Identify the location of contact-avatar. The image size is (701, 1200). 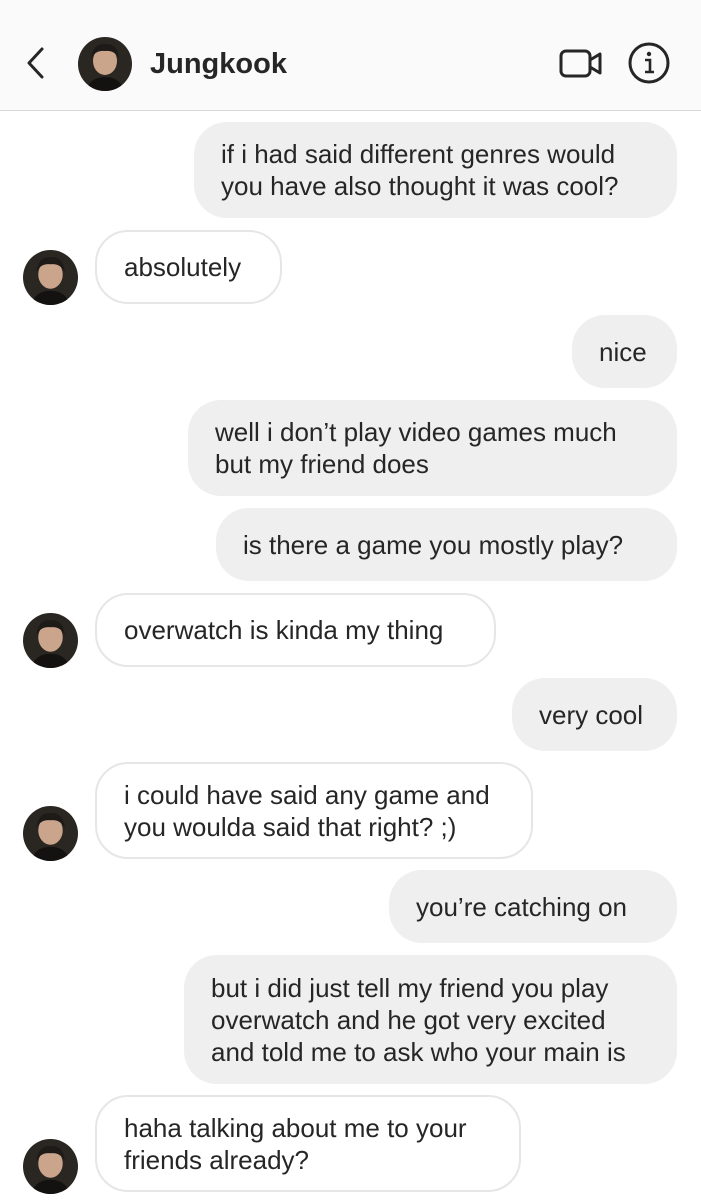
(105, 64).